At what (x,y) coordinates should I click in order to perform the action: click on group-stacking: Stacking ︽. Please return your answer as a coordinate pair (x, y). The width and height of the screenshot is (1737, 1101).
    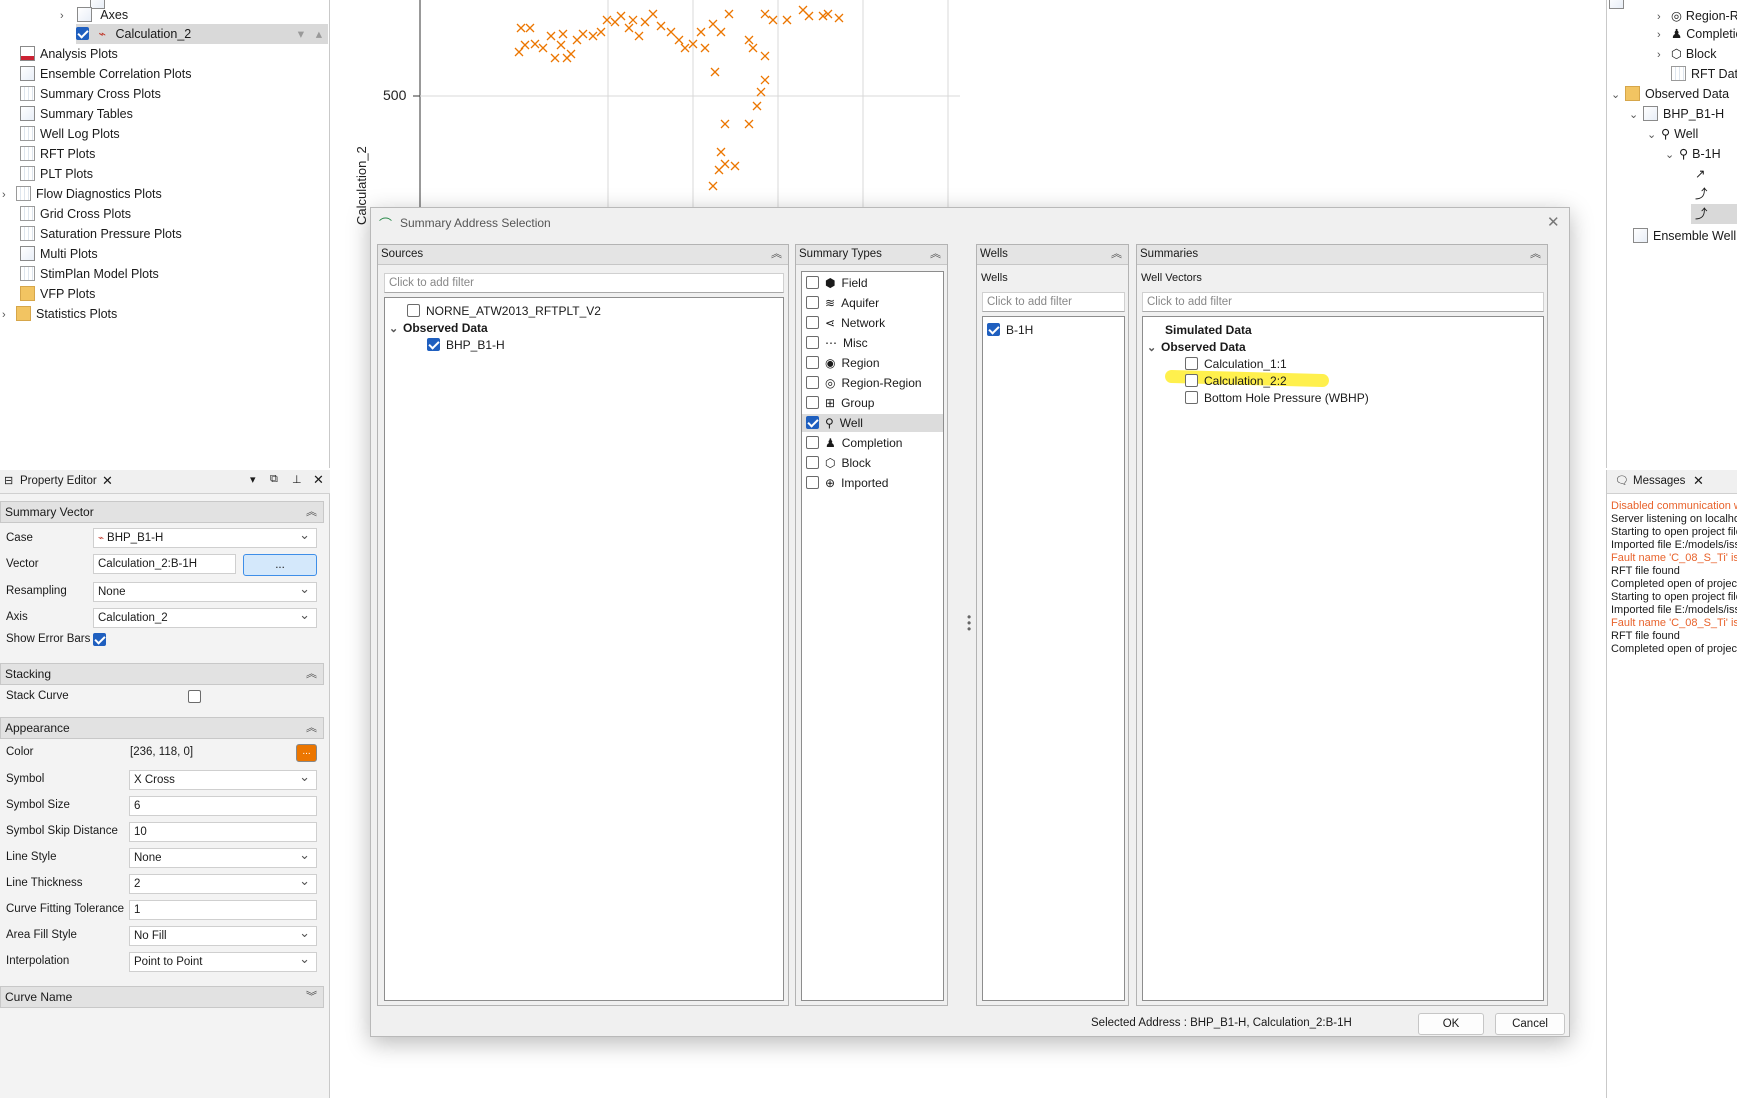
    Looking at the image, I should click on (162, 674).